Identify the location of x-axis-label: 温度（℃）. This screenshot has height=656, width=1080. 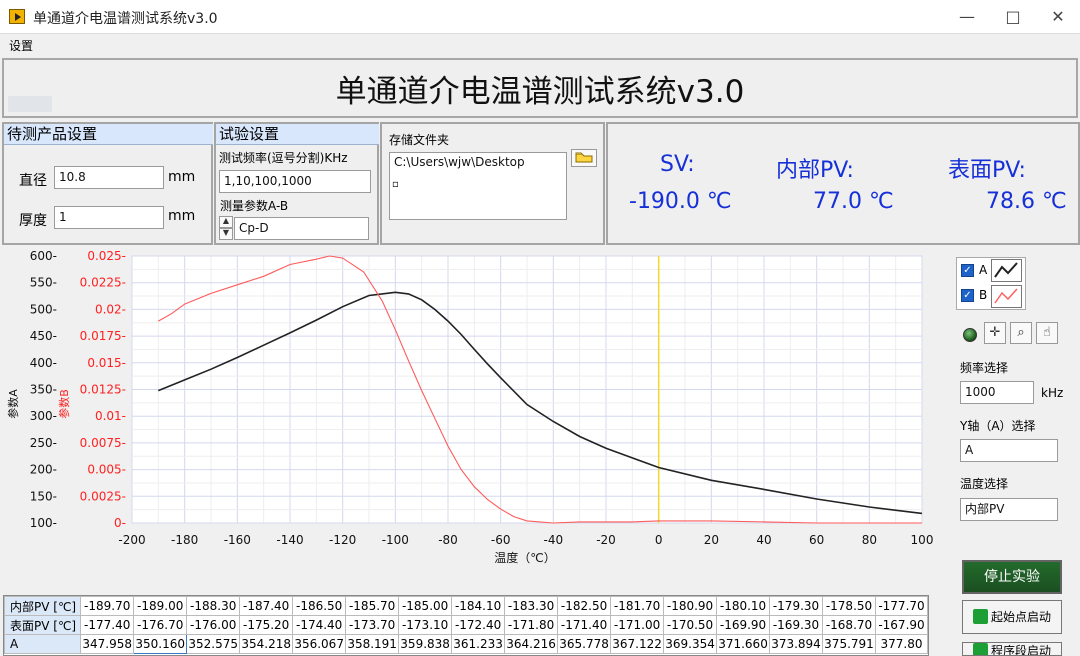
(524, 557).